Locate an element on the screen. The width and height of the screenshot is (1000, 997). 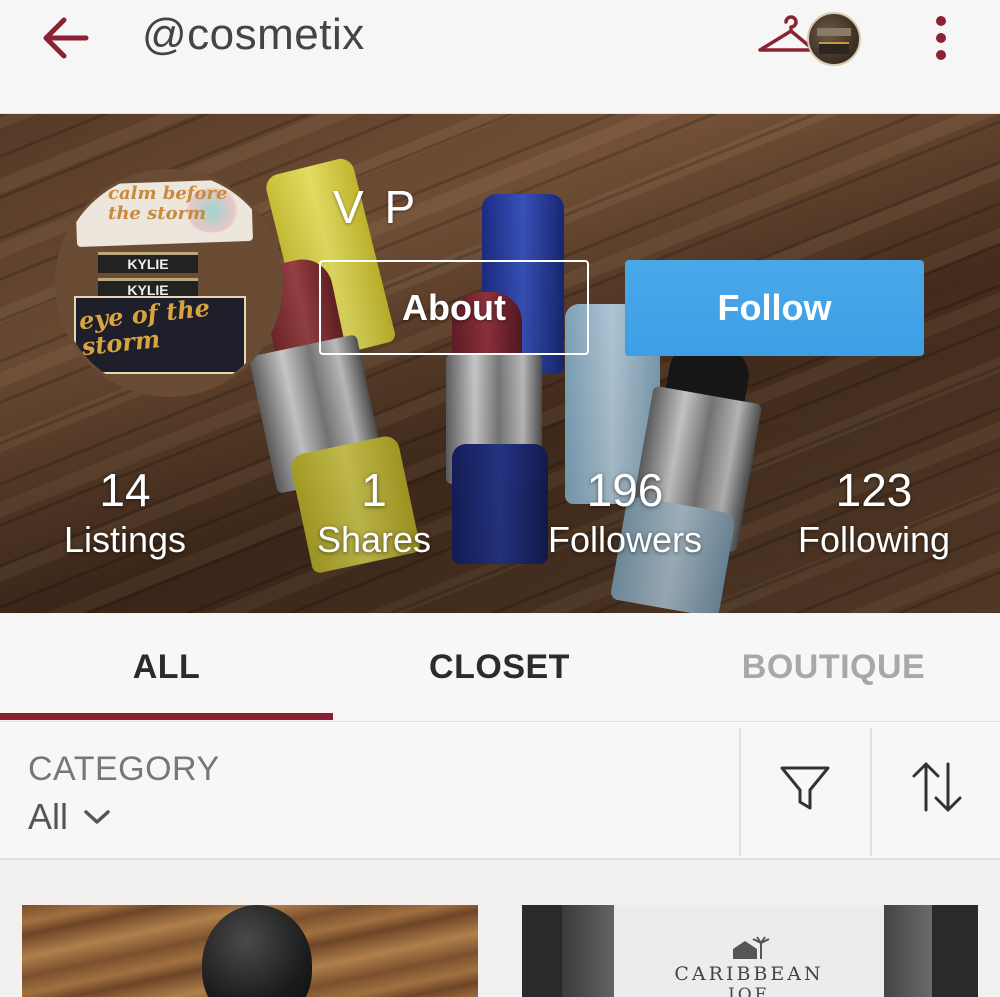
closet-tabs: ALL CLOSET BOUTIQUE is located at coordinates (500, 668).